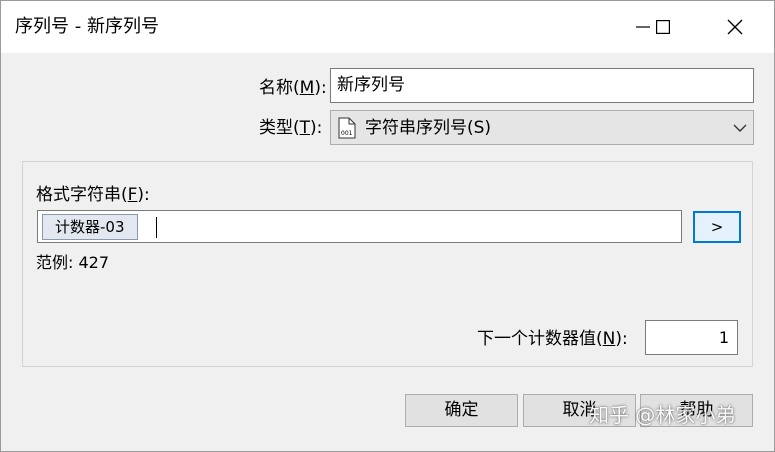  I want to click on format-string-input: 计数器-03, so click(359, 226).